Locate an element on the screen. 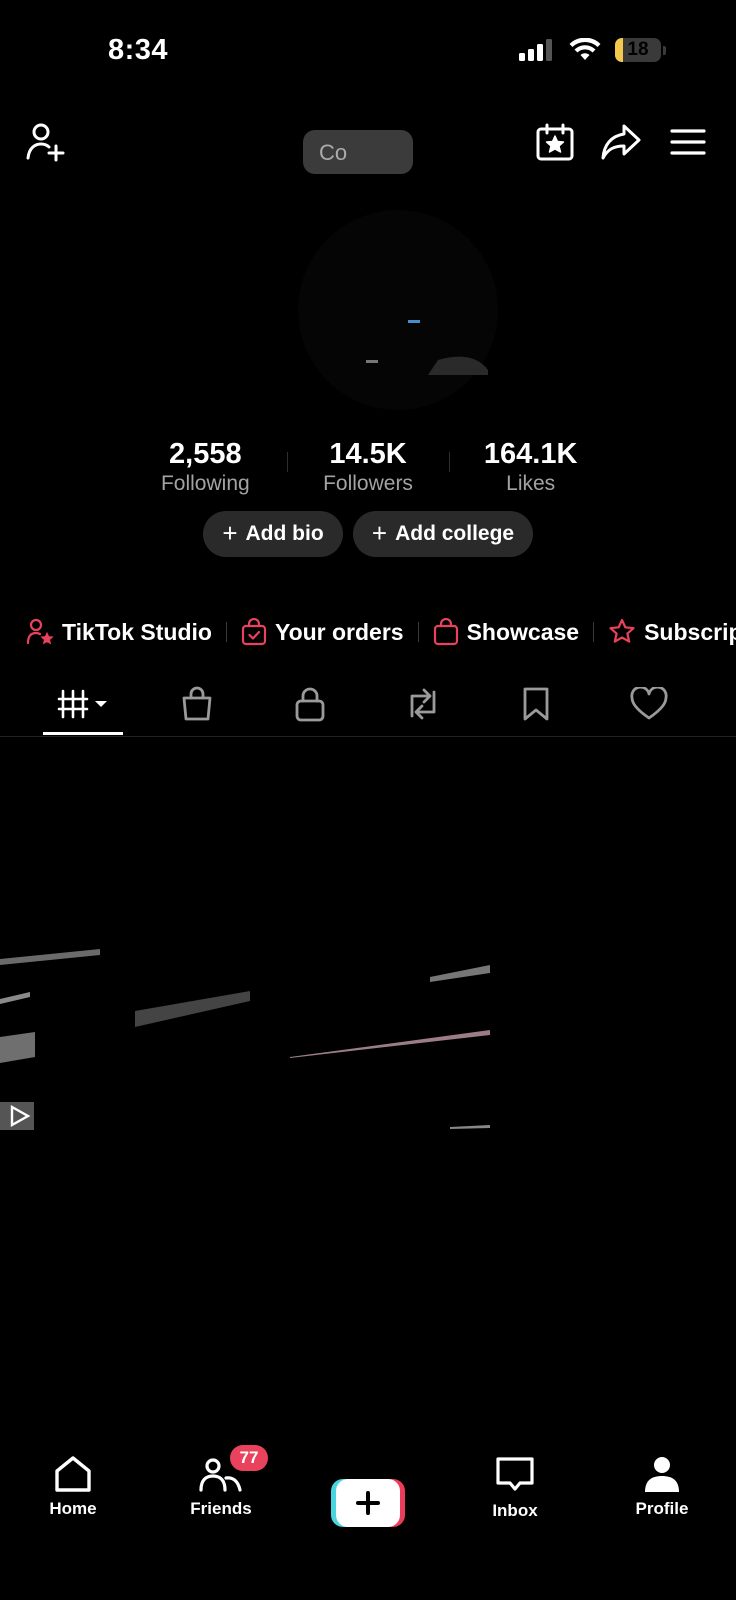 This screenshot has height=1600, width=736. tab-videos is located at coordinates (83, 704).